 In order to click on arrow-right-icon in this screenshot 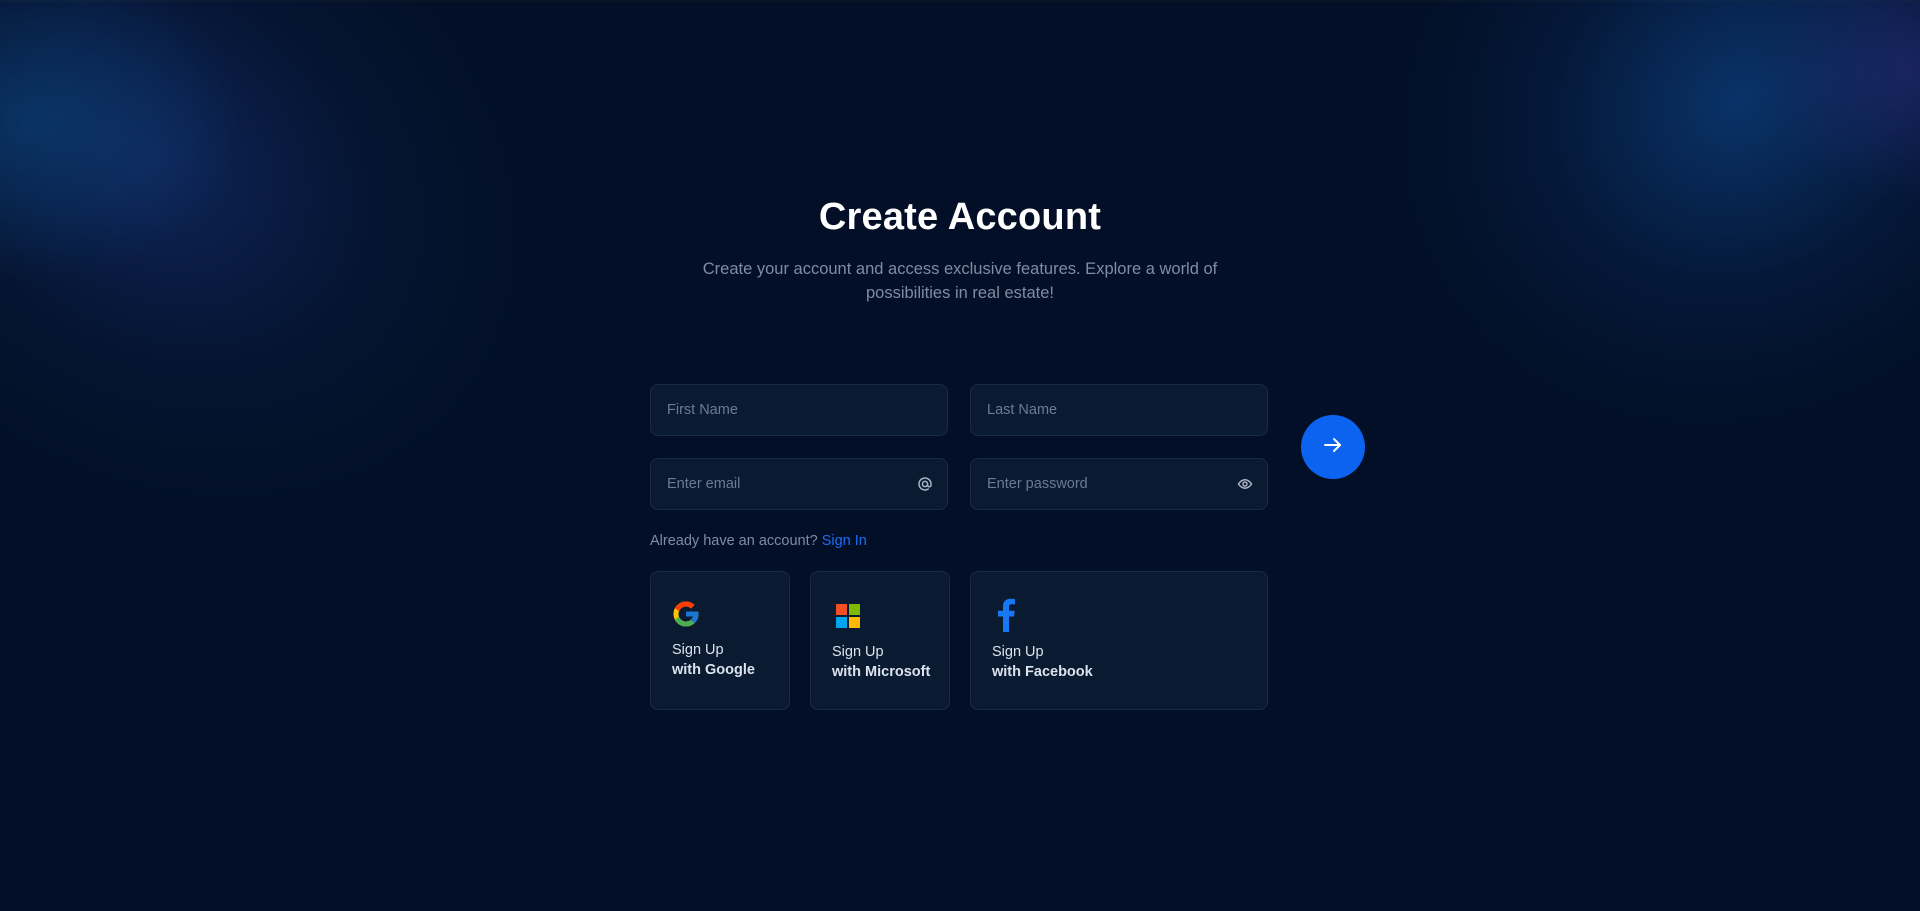, I will do `click(1333, 447)`.